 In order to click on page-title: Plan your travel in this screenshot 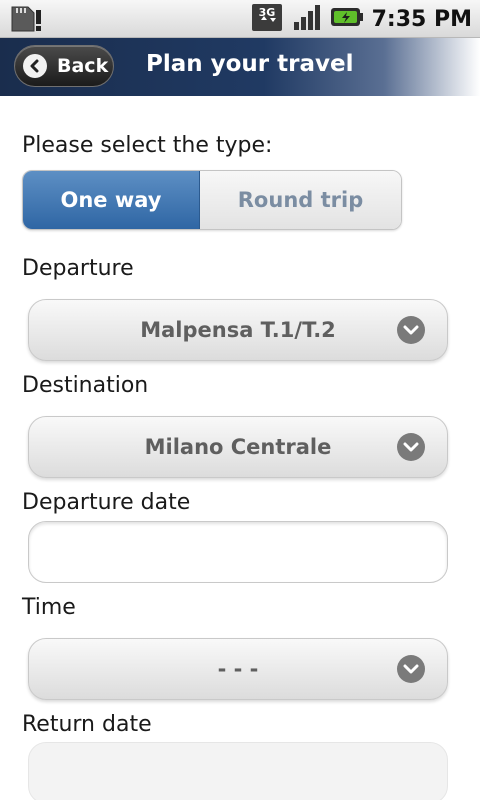, I will do `click(250, 64)`.